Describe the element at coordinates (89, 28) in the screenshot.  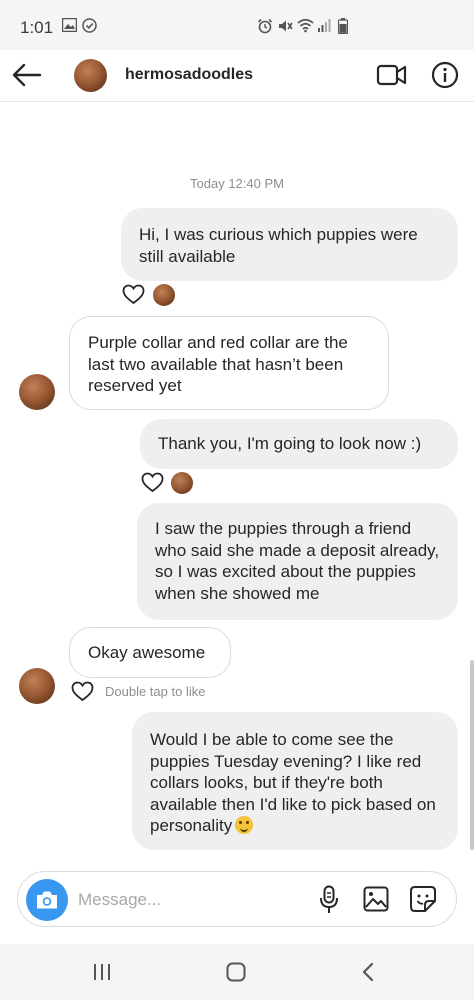
I see `check-circle-icon` at that location.